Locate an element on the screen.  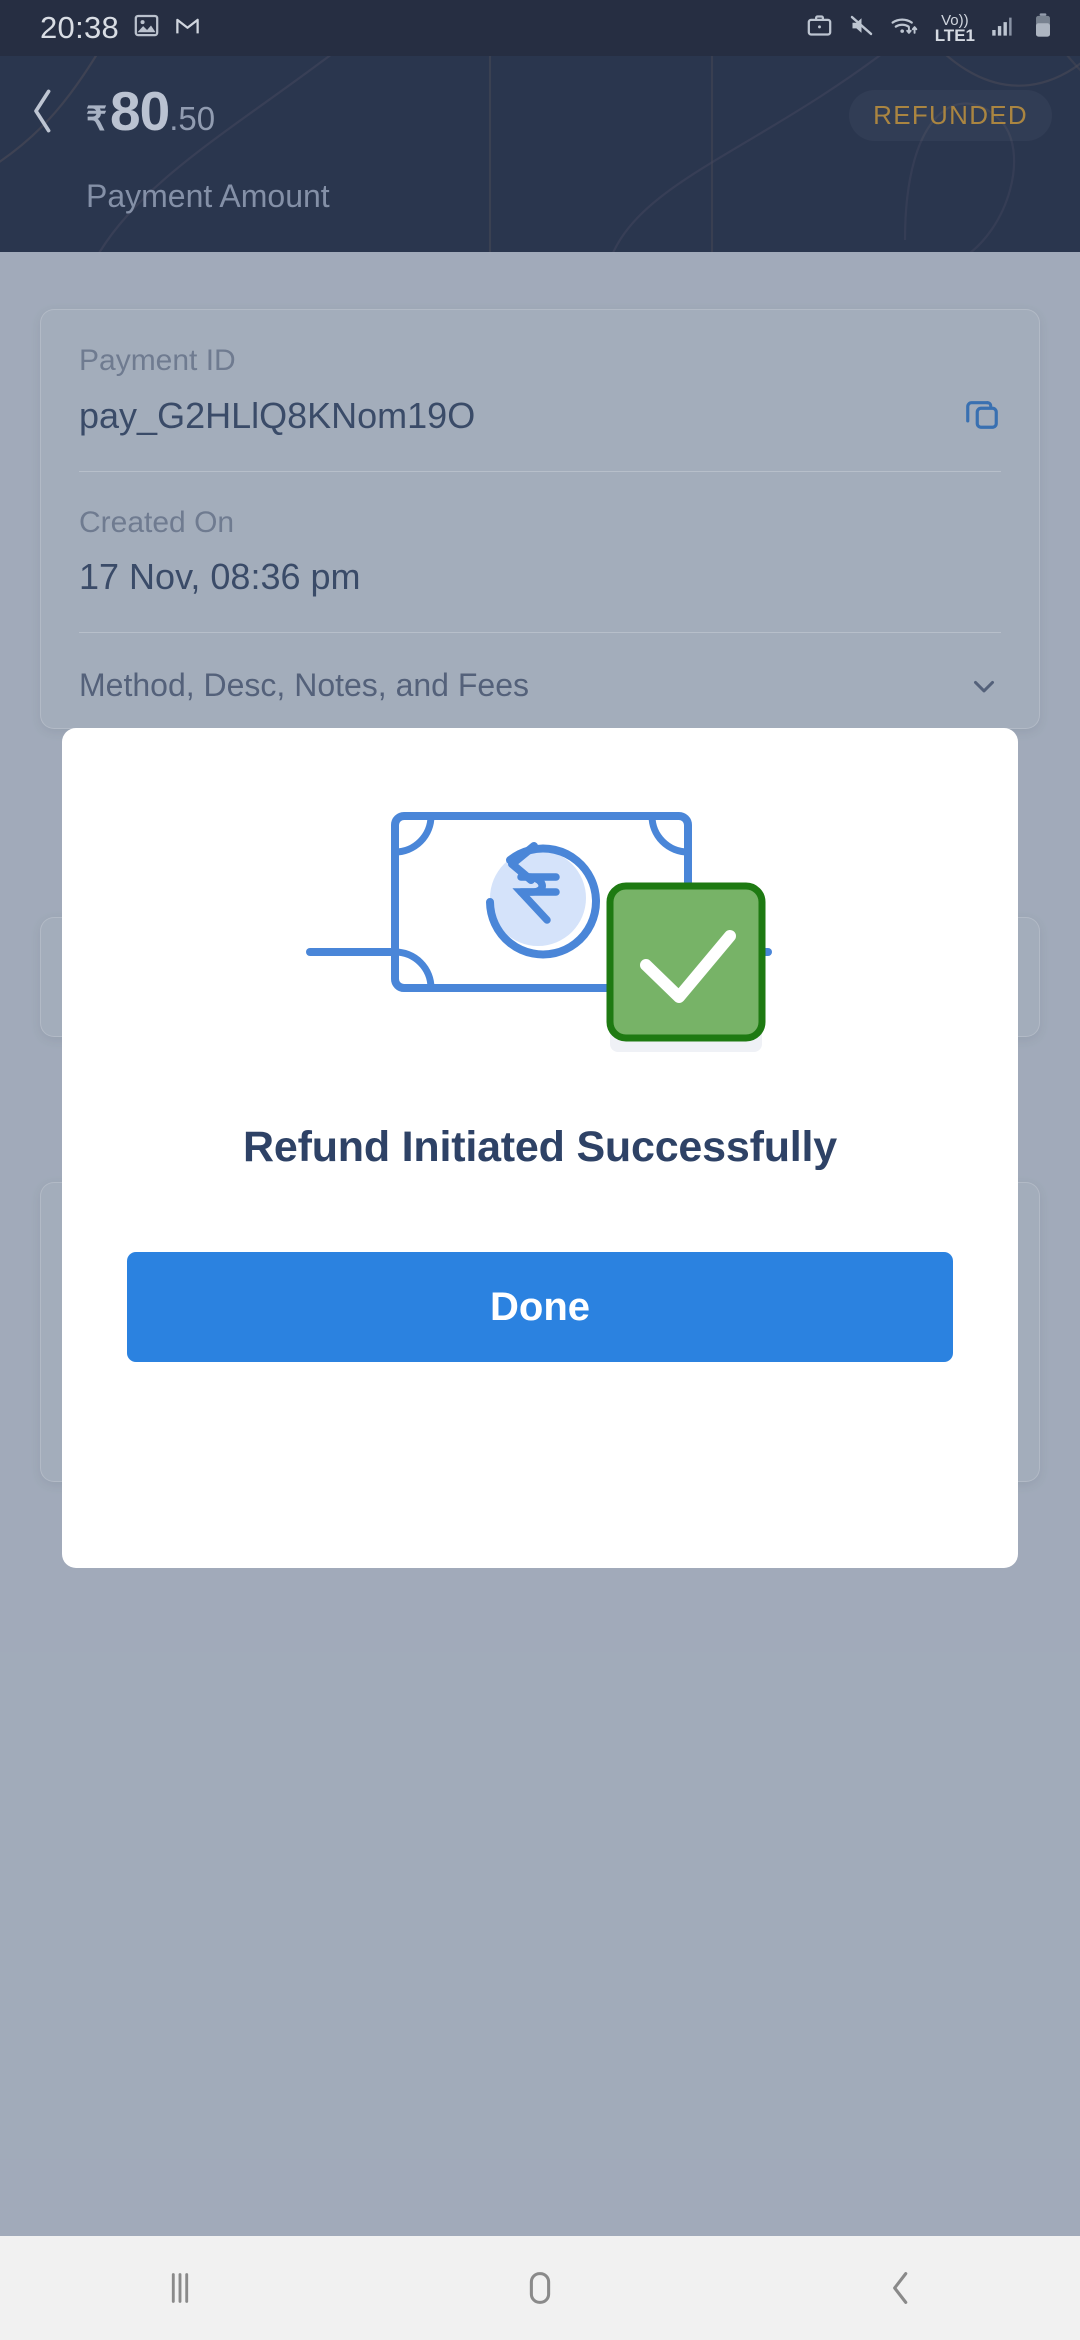
recents-button is located at coordinates (180, 2288).